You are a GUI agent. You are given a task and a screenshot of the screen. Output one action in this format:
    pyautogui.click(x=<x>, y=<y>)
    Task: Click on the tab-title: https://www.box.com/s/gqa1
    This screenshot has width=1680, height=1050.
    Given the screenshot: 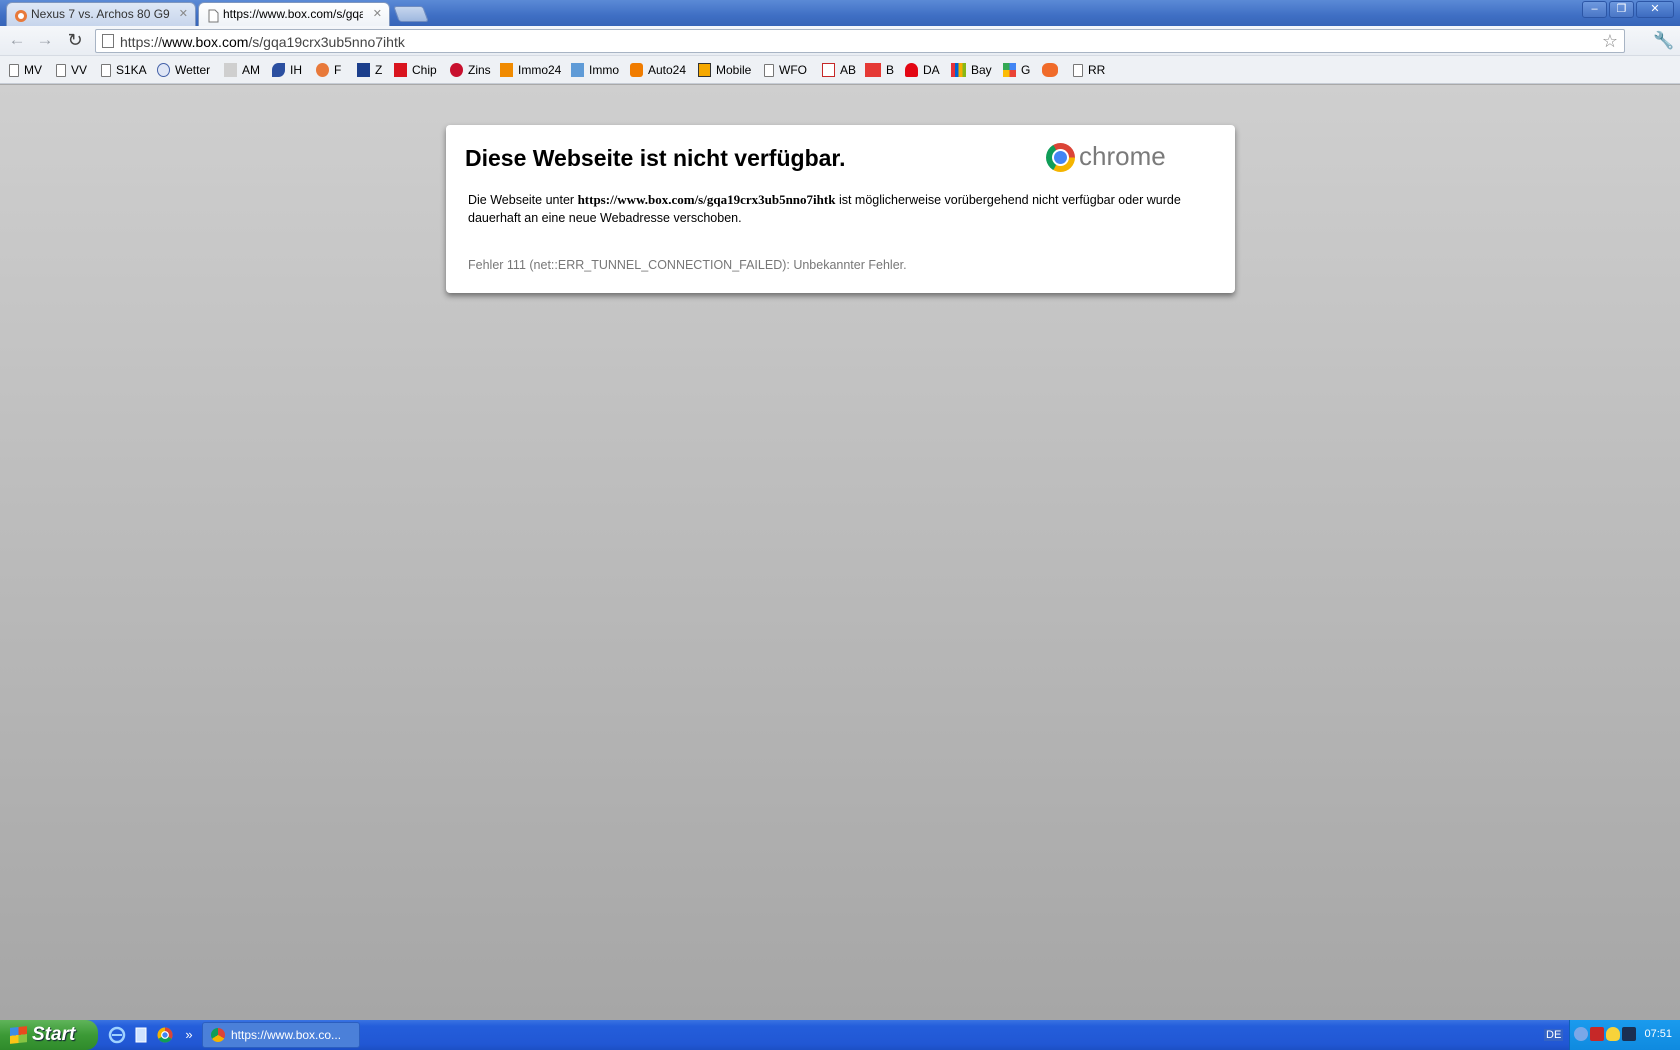 What is the action you would take?
    pyautogui.click(x=293, y=14)
    